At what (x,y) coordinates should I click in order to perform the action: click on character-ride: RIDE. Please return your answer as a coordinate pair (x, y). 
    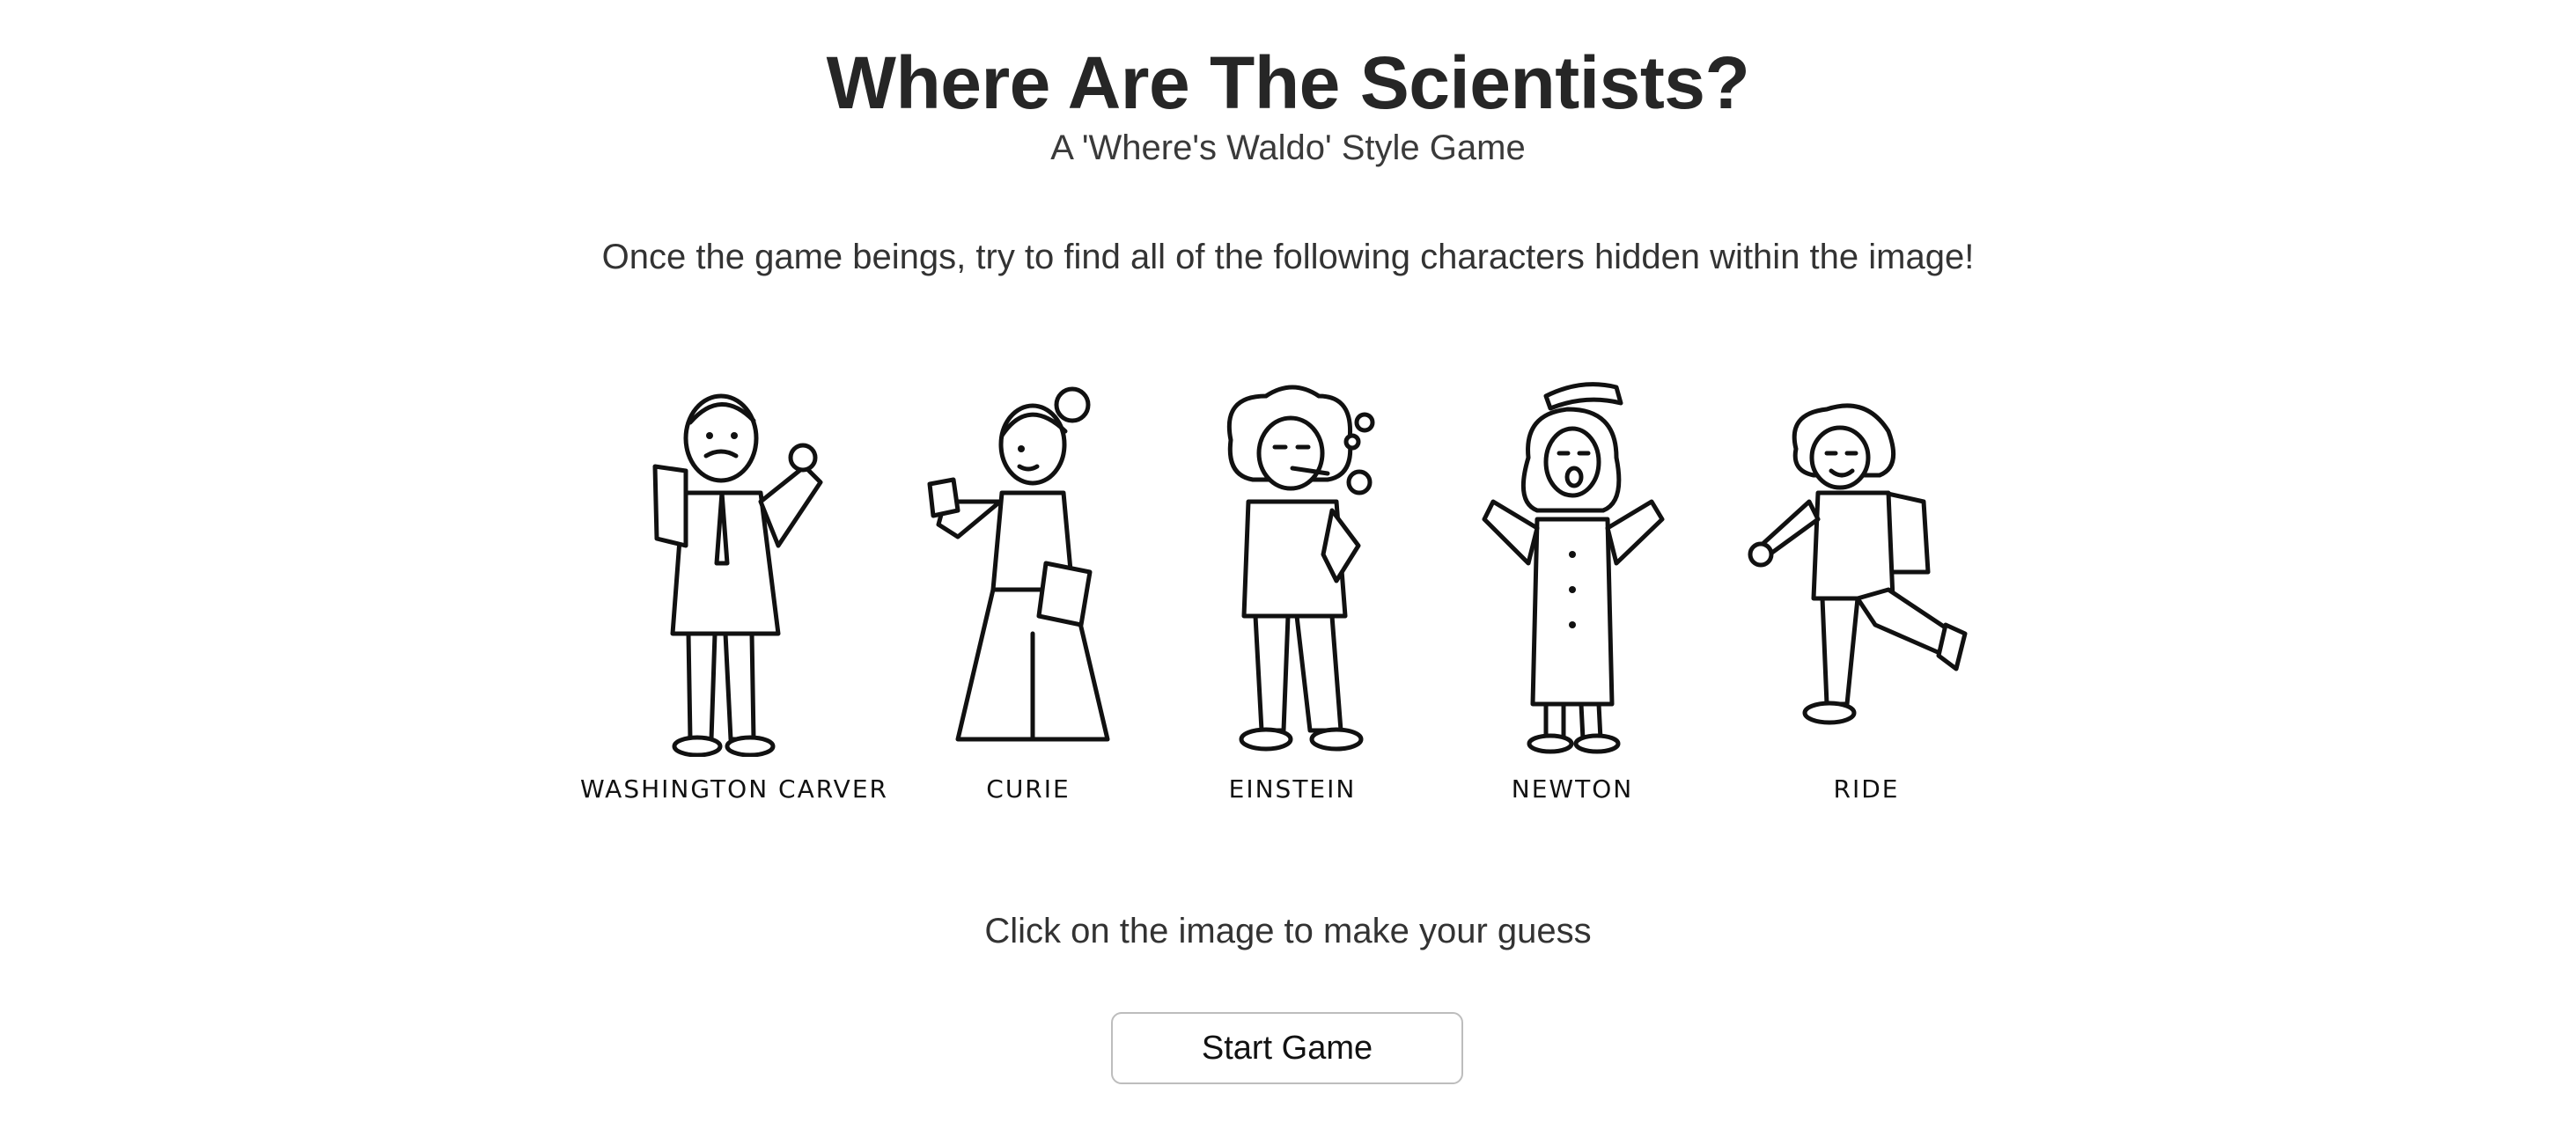
    Looking at the image, I should click on (1866, 598).